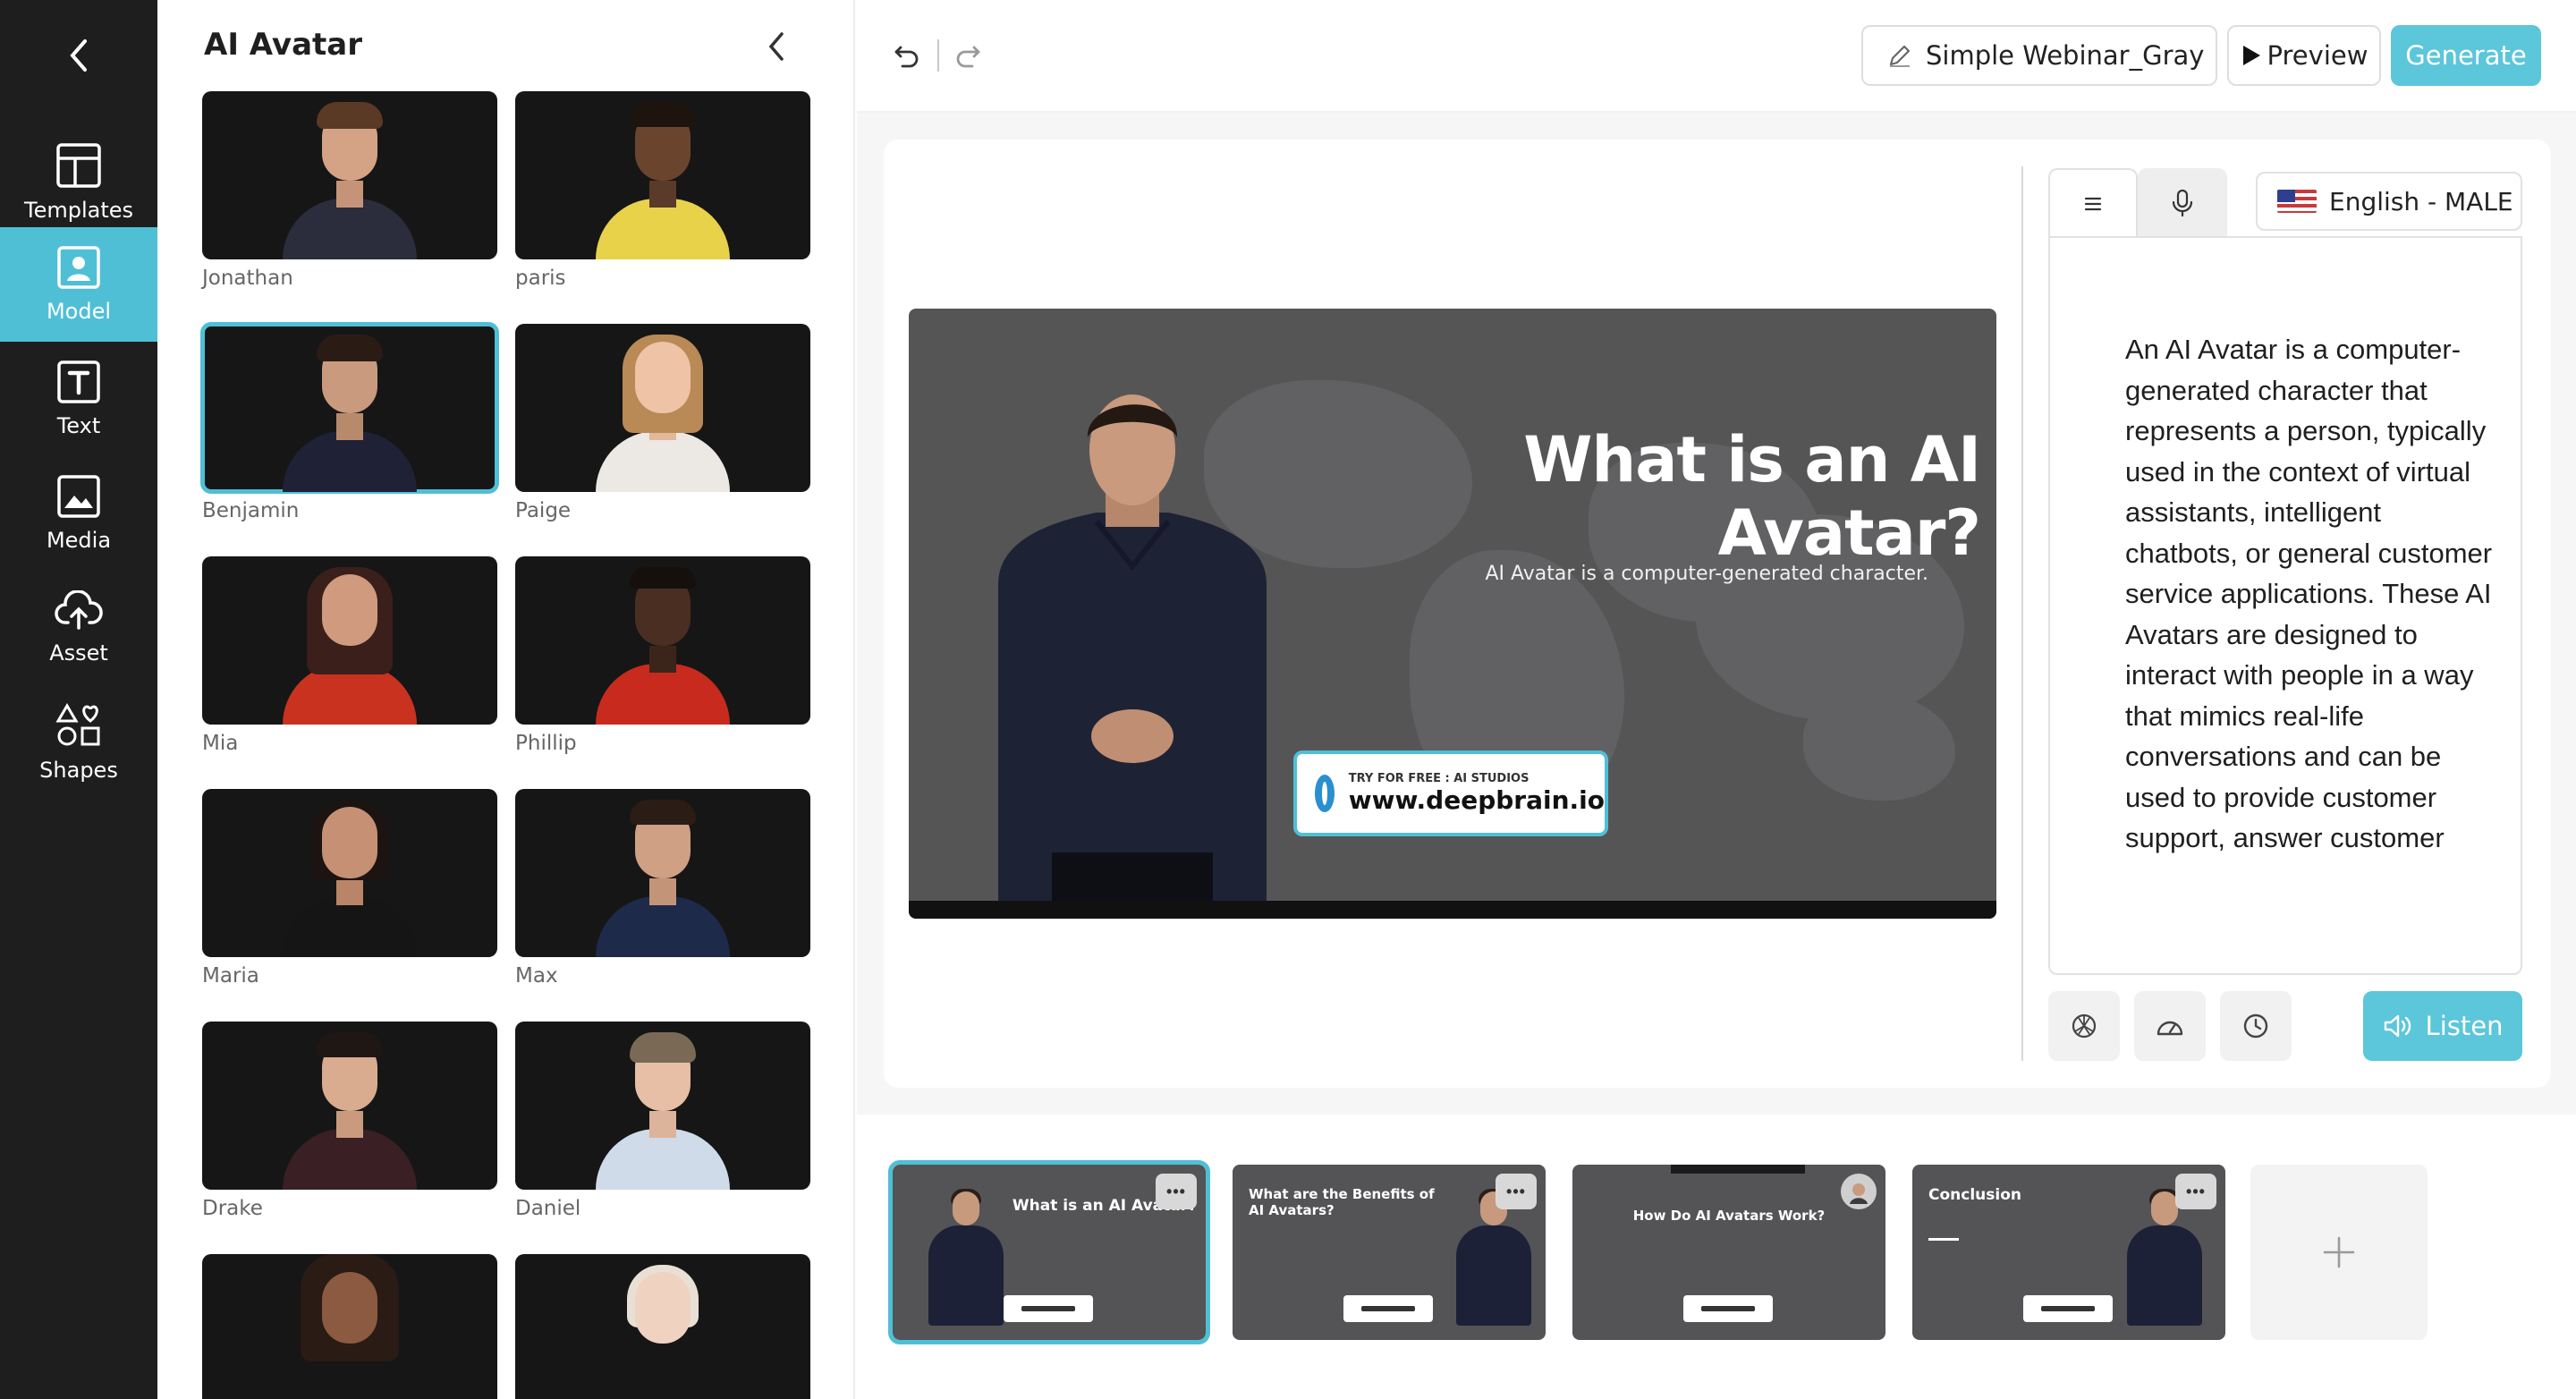  I want to click on shapes-icon, so click(77, 724).